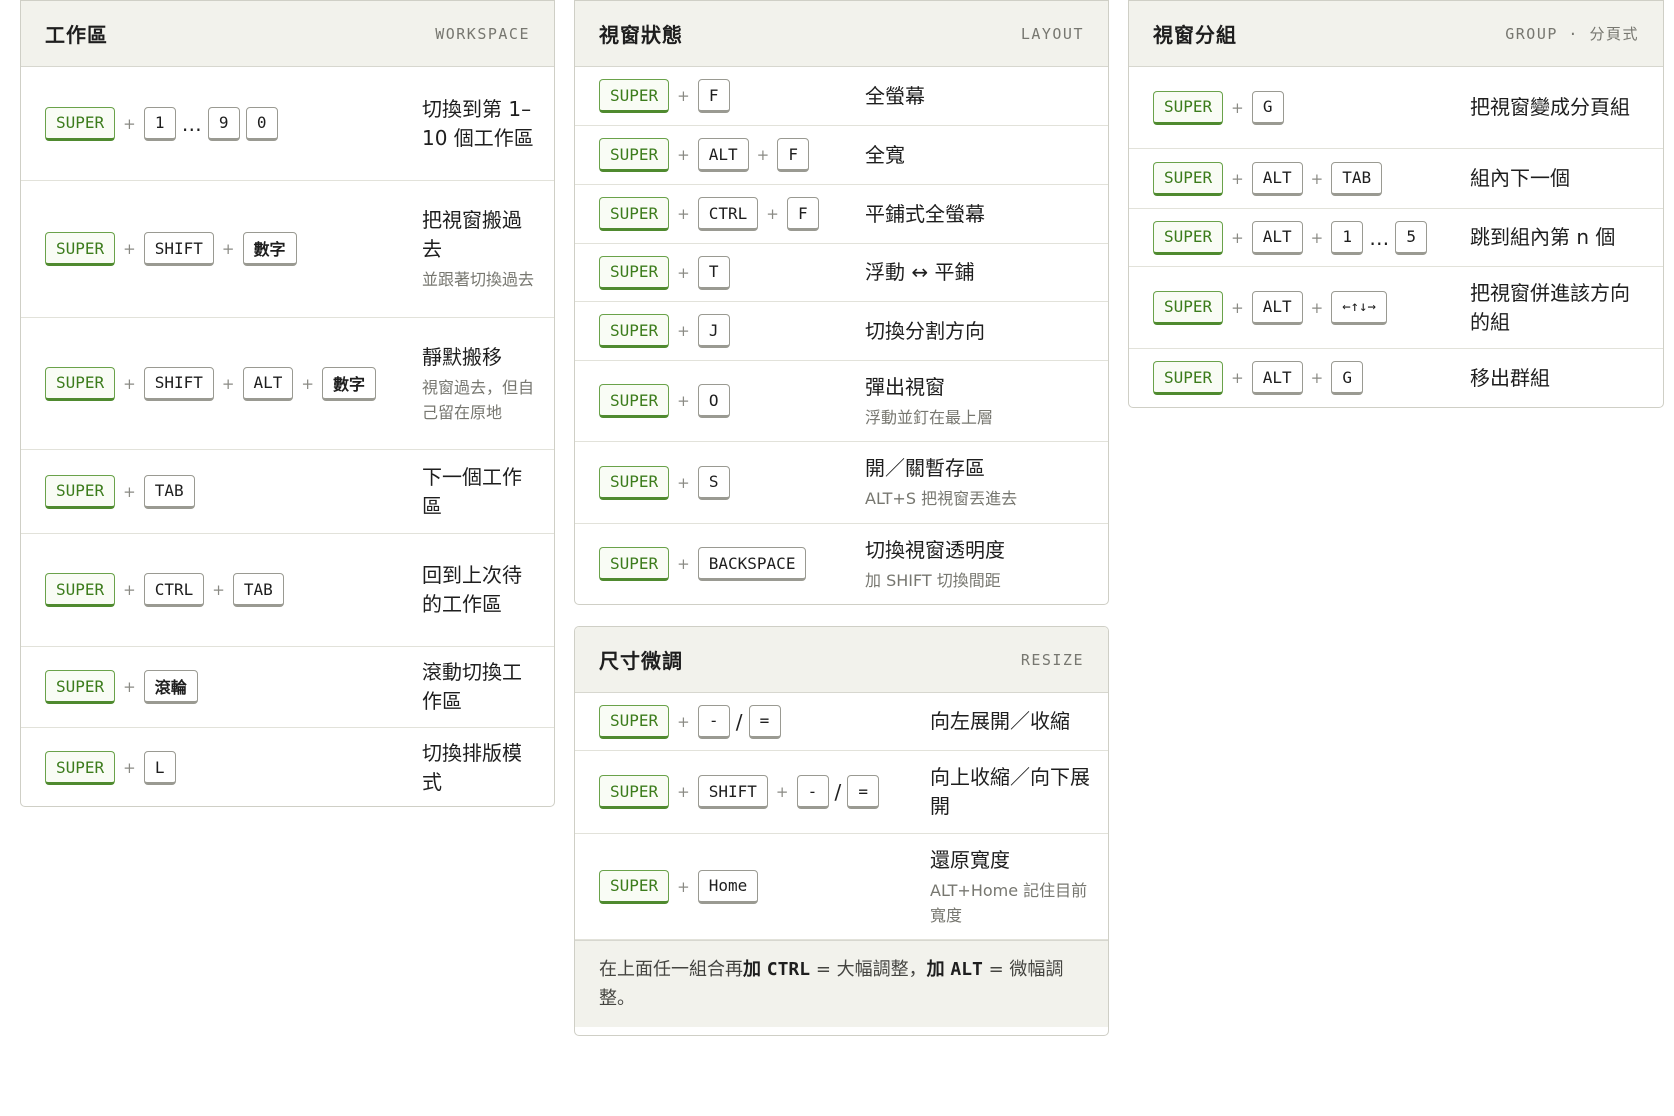 This screenshot has height=1116, width=1674. What do you see at coordinates (720, 564) in the screenshot?
I see `key-combo: SUPER + BACKSPACE` at bounding box center [720, 564].